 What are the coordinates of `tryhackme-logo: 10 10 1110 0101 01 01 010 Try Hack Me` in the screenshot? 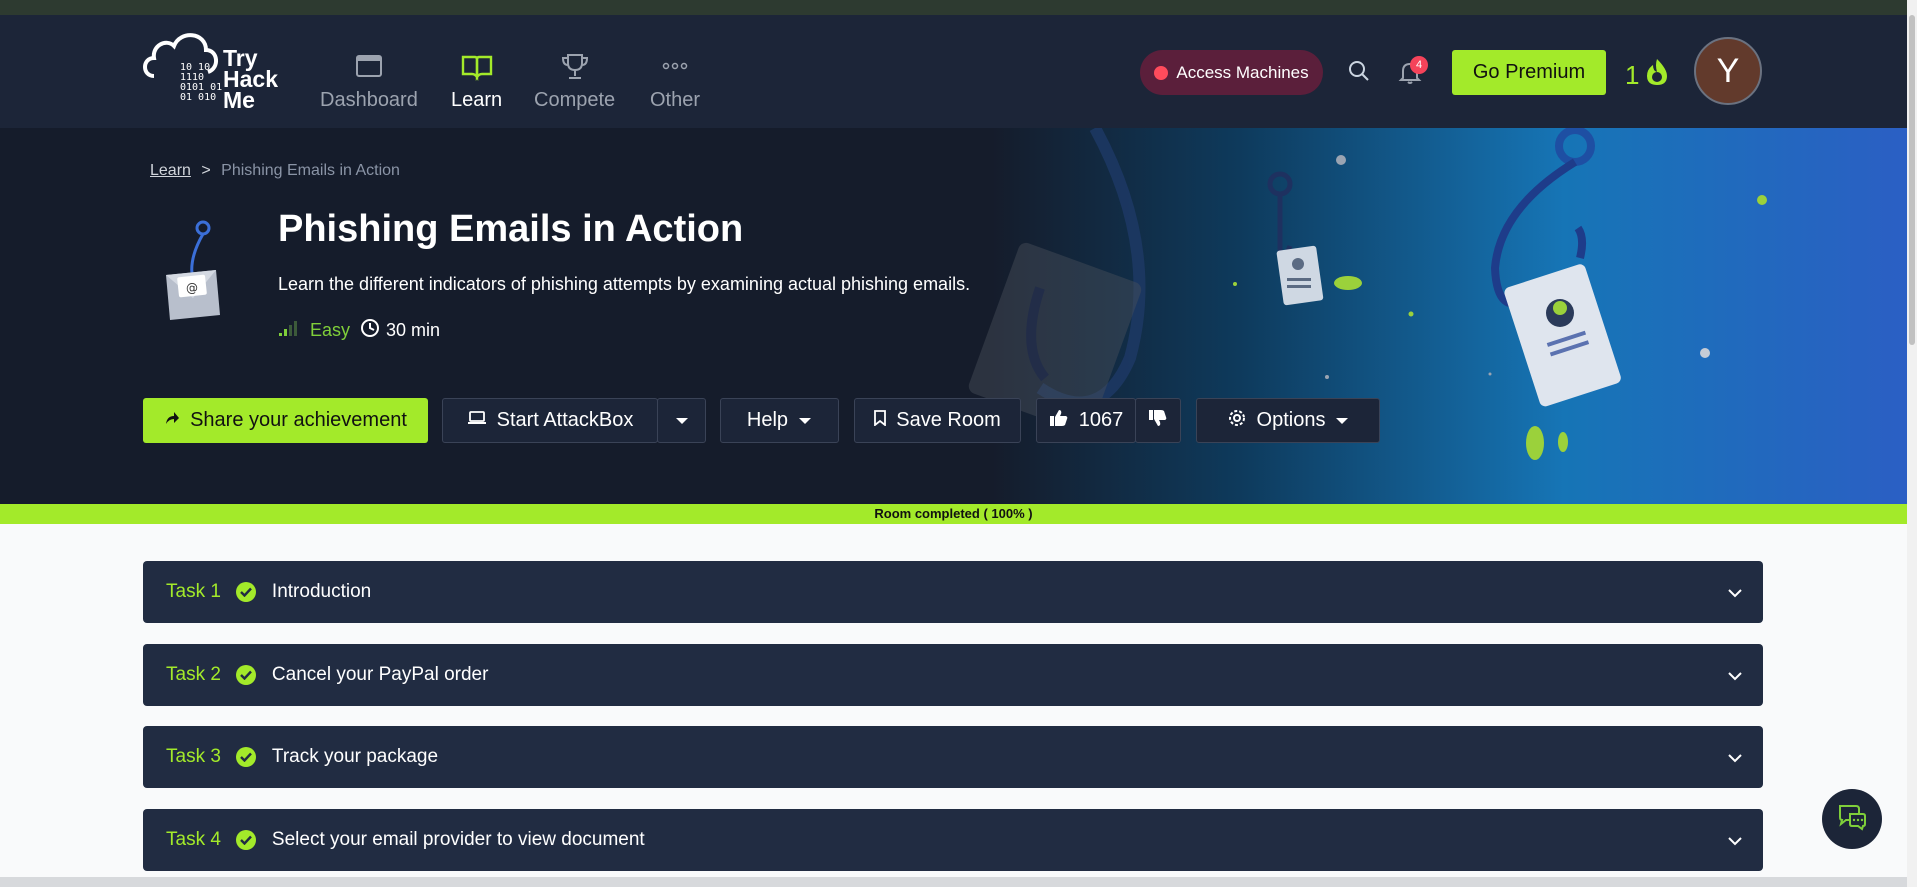 It's located at (215, 71).